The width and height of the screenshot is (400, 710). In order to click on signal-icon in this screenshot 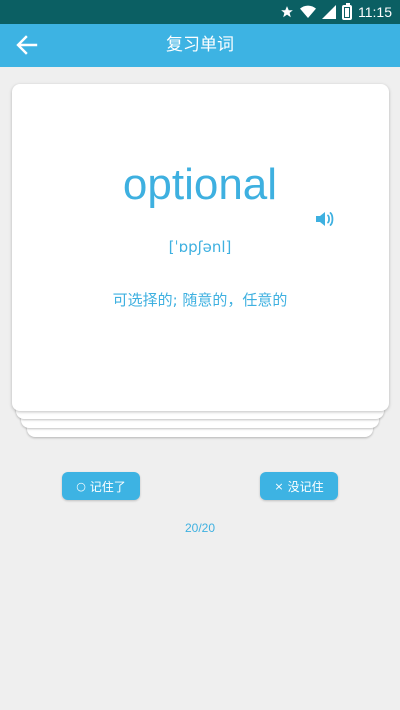, I will do `click(329, 12)`.